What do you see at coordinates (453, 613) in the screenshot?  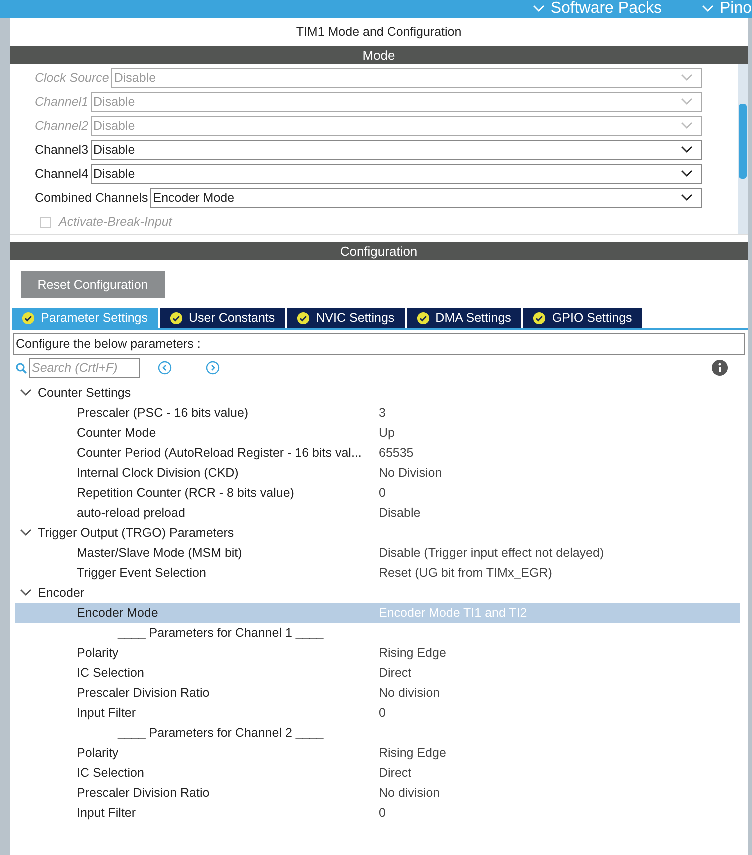 I see `parameter-value: Encoder Mode TI1 and TI2` at bounding box center [453, 613].